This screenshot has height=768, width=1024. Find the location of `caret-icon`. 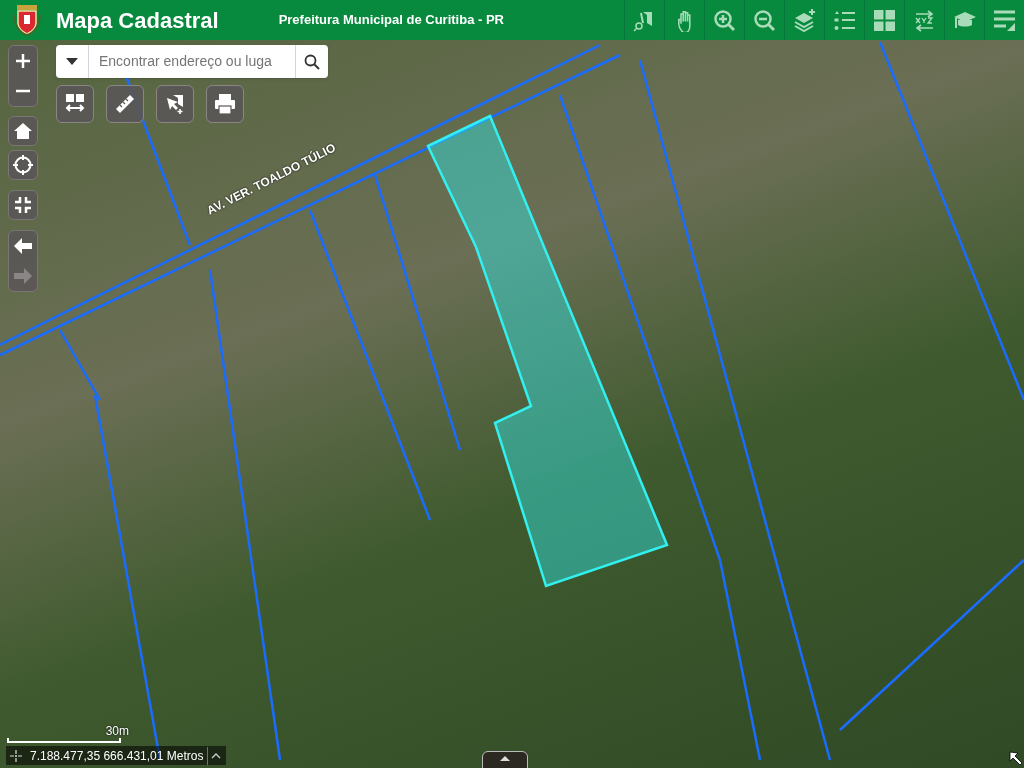

caret-icon is located at coordinates (72, 61).